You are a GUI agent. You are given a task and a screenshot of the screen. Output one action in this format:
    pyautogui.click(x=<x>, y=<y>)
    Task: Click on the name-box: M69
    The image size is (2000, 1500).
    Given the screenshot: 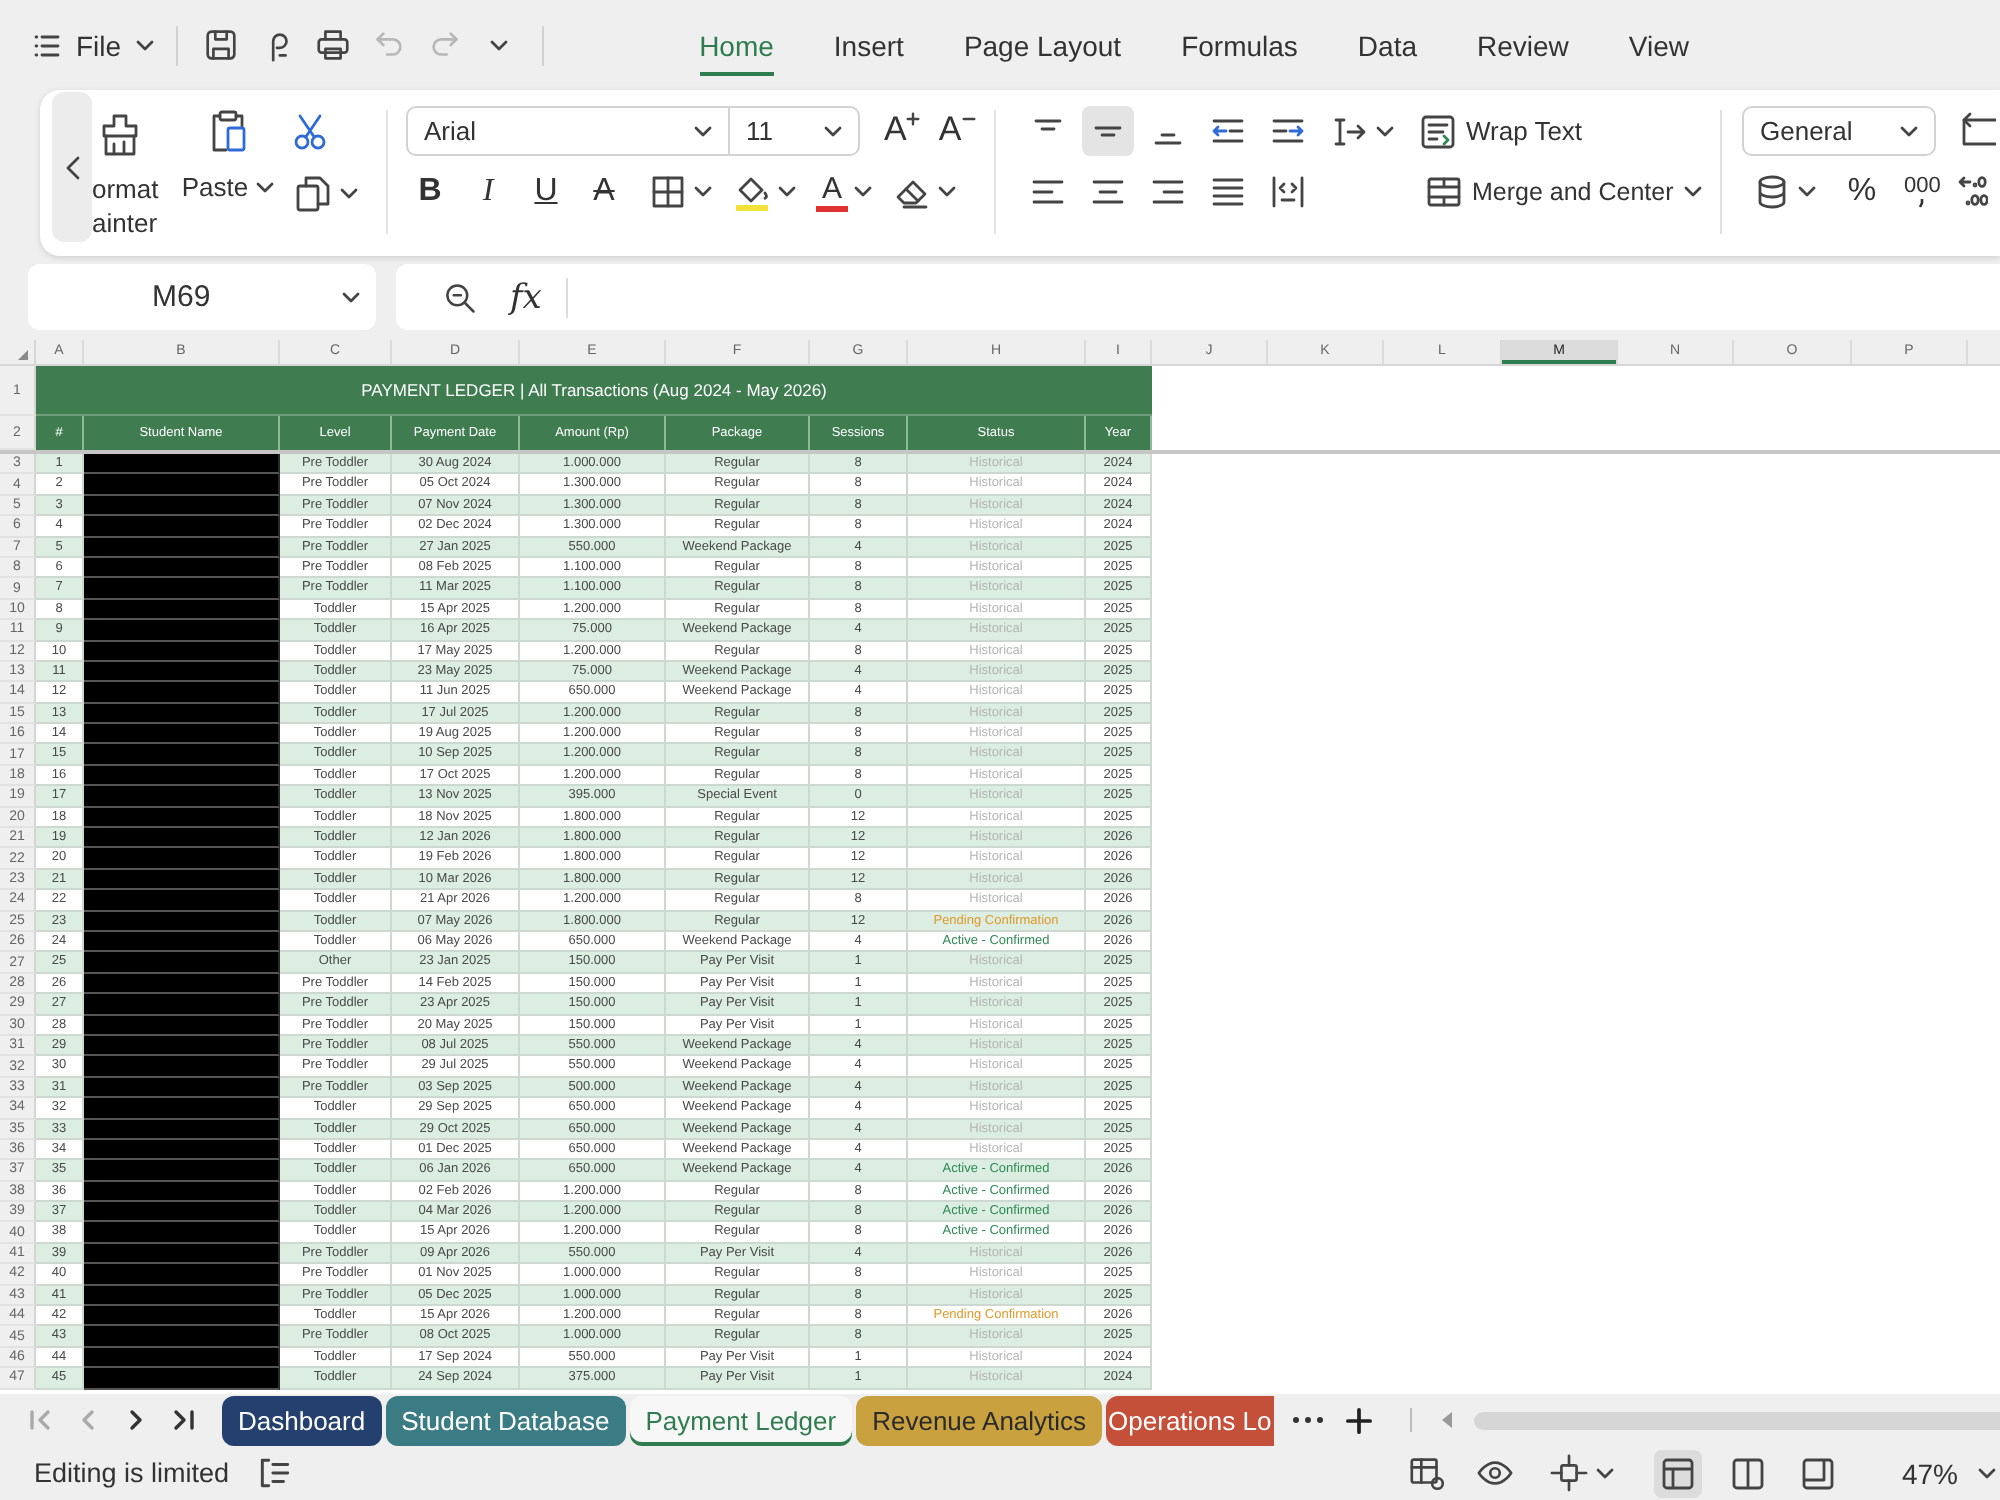 What is the action you would take?
    pyautogui.click(x=202, y=297)
    